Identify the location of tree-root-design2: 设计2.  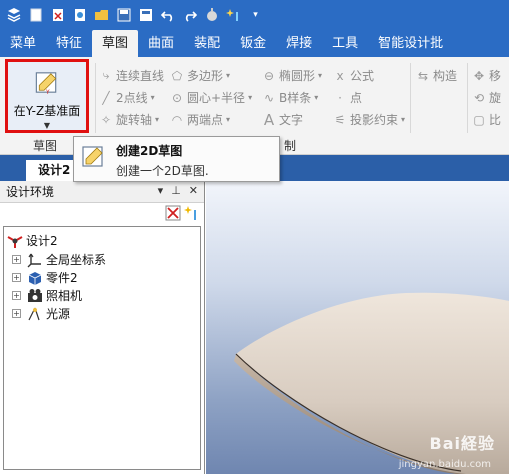
(32, 240).